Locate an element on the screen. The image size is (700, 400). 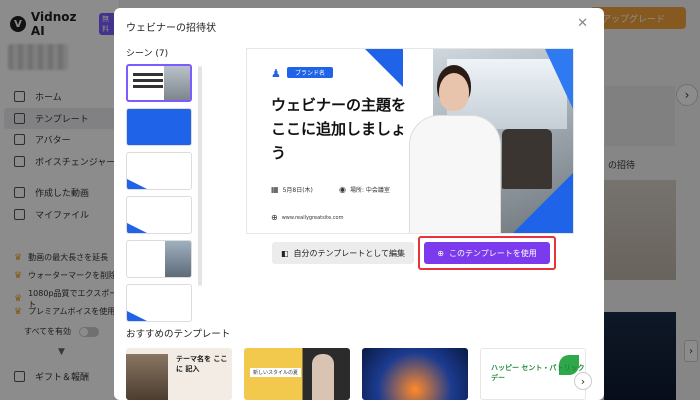
template-text: ハッピー セント・パトリック デー is located at coordinates (538, 373).